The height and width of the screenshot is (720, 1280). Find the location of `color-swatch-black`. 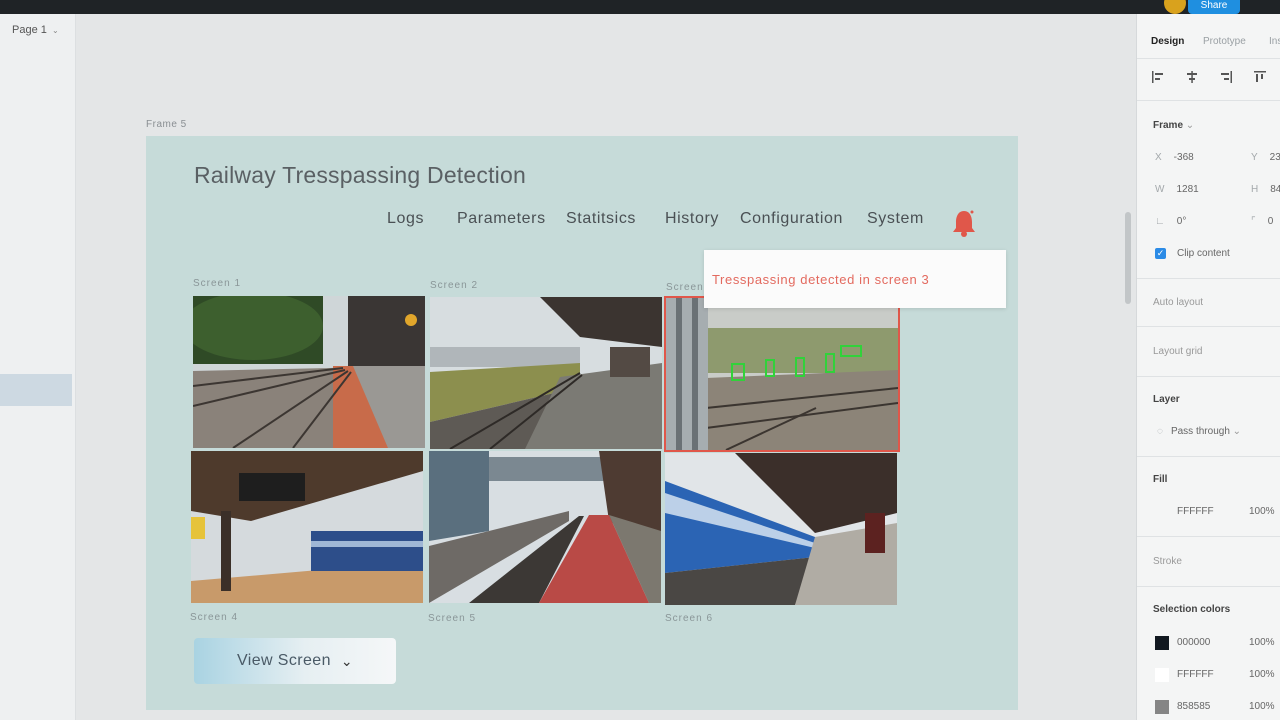

color-swatch-black is located at coordinates (1162, 643).